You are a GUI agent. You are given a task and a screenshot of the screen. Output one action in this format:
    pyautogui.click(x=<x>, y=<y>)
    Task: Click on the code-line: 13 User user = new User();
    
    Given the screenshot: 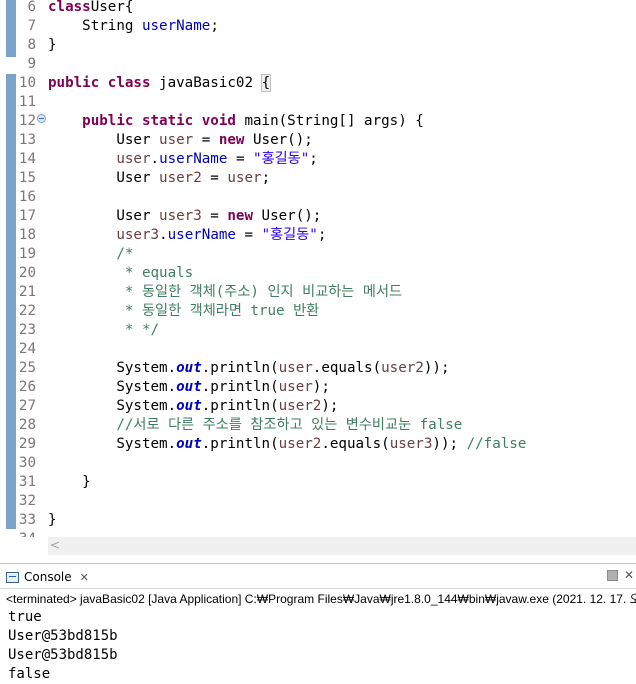 What is the action you would take?
    pyautogui.click(x=318, y=140)
    